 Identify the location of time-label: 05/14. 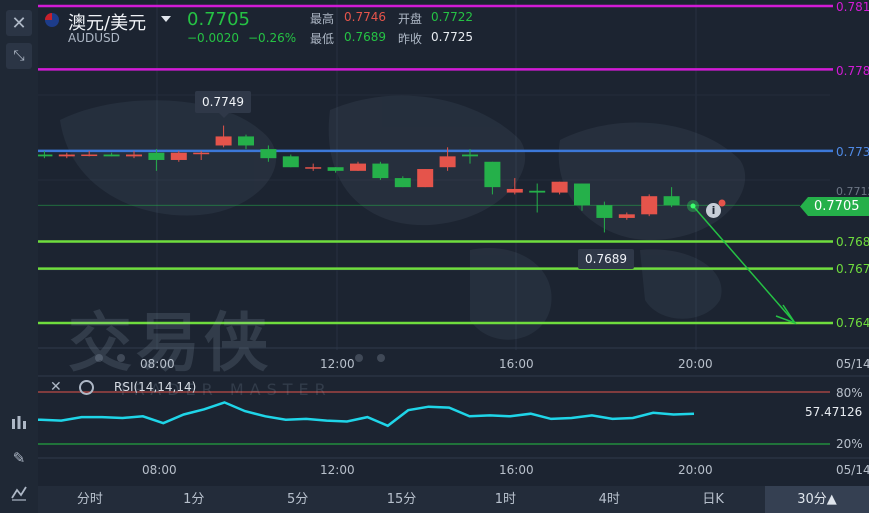
(852, 364).